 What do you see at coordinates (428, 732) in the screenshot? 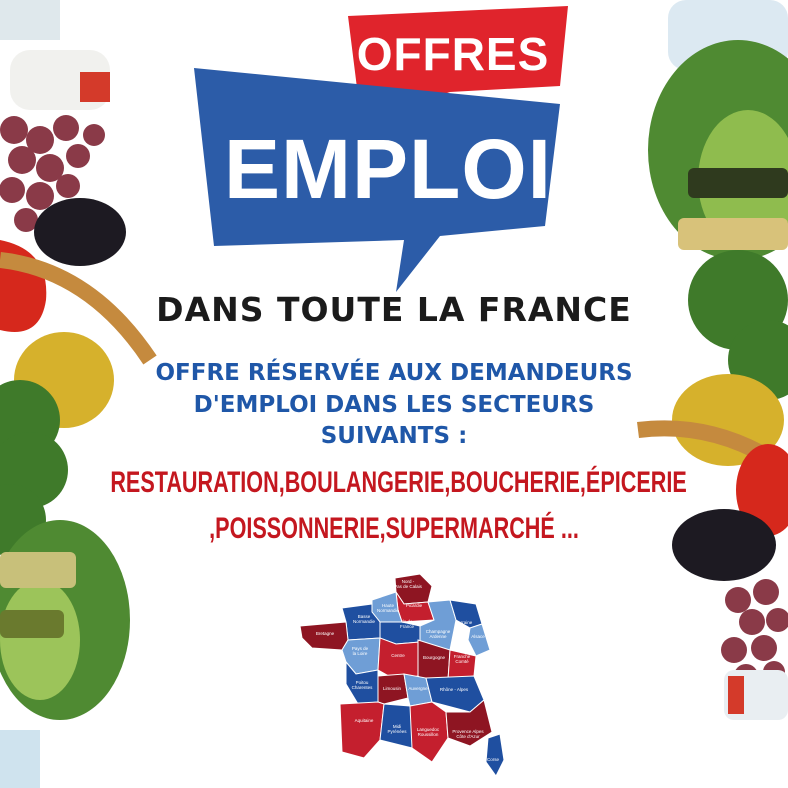
I see `region-label: Languedoc Roussillon` at bounding box center [428, 732].